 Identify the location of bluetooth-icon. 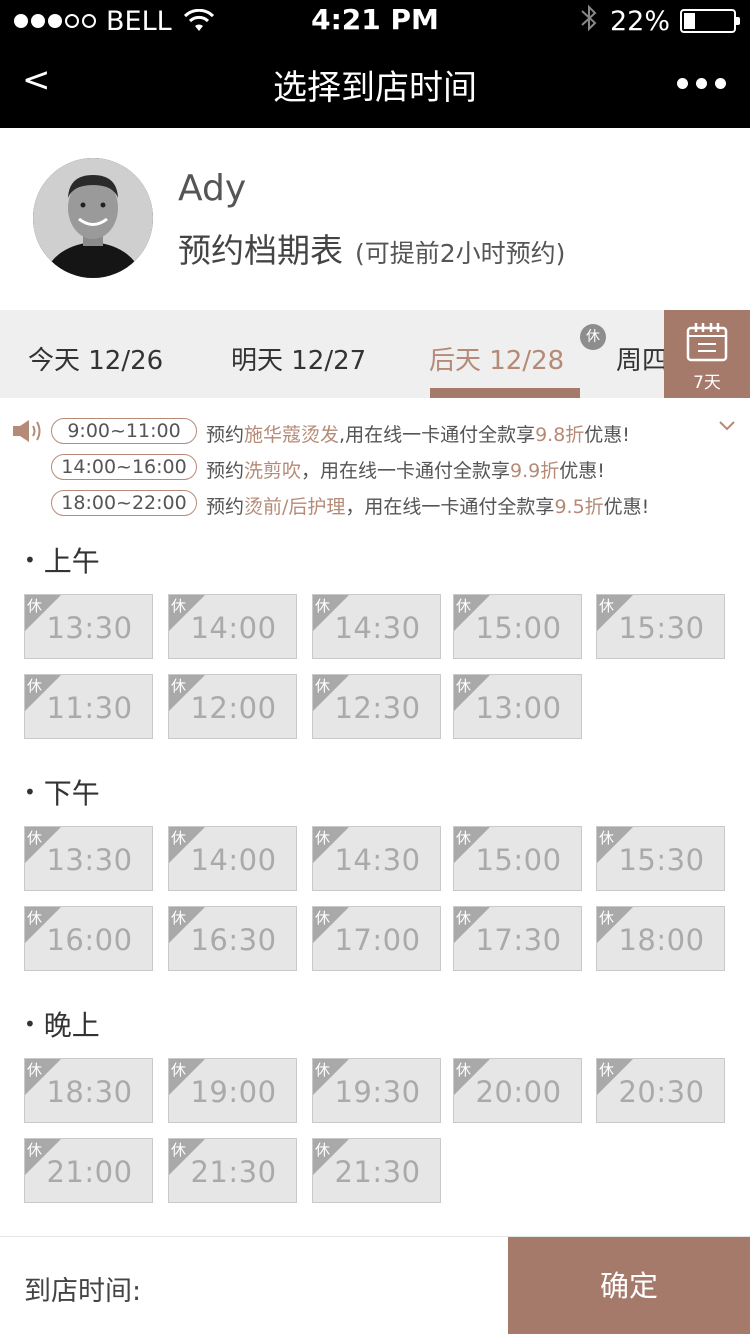
(589, 21).